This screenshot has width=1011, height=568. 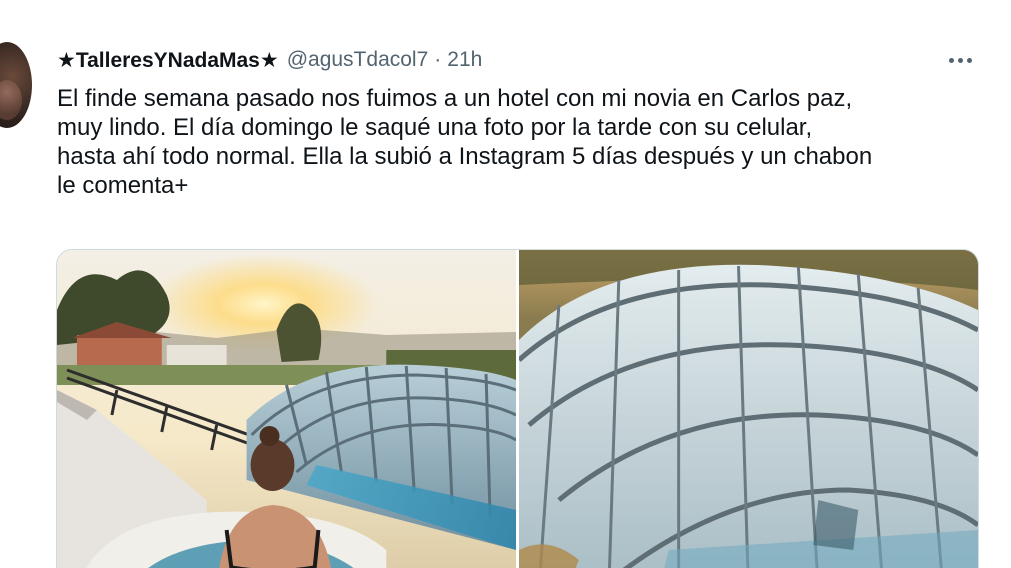 I want to click on user-handle: @agusTdacol7, so click(x=358, y=60).